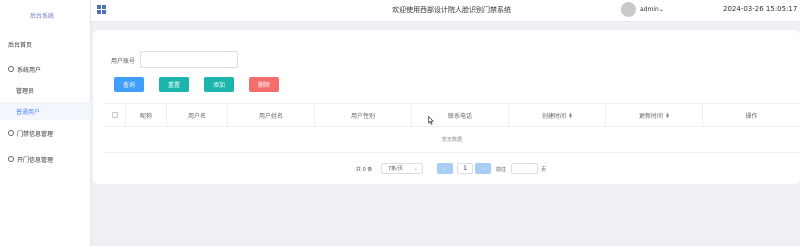 The width and height of the screenshot is (800, 246). Describe the element at coordinates (544, 170) in the screenshot. I see `page-unit-label: 页` at that location.